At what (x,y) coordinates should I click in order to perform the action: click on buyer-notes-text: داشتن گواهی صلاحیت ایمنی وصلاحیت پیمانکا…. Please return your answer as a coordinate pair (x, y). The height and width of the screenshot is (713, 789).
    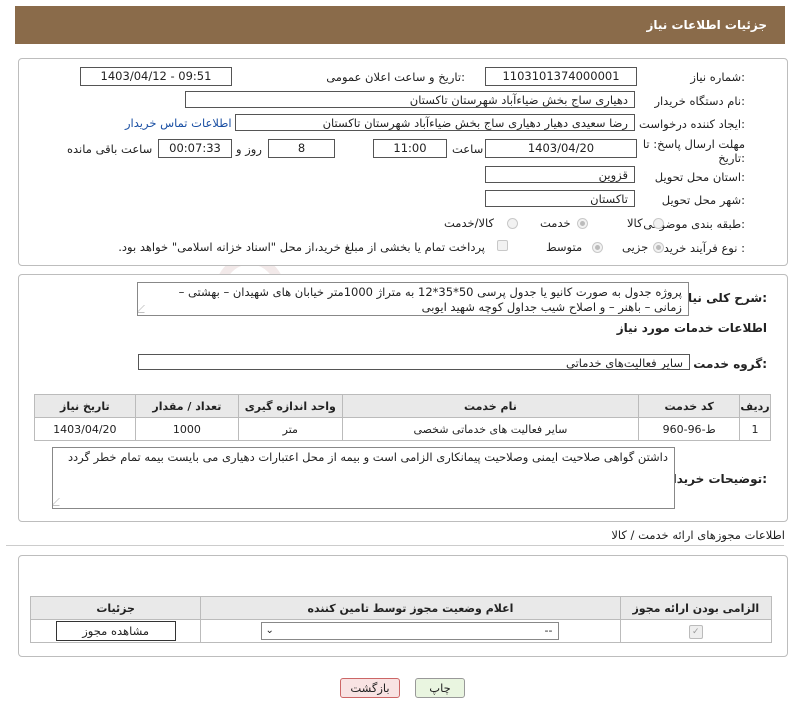
    Looking at the image, I should click on (367, 457).